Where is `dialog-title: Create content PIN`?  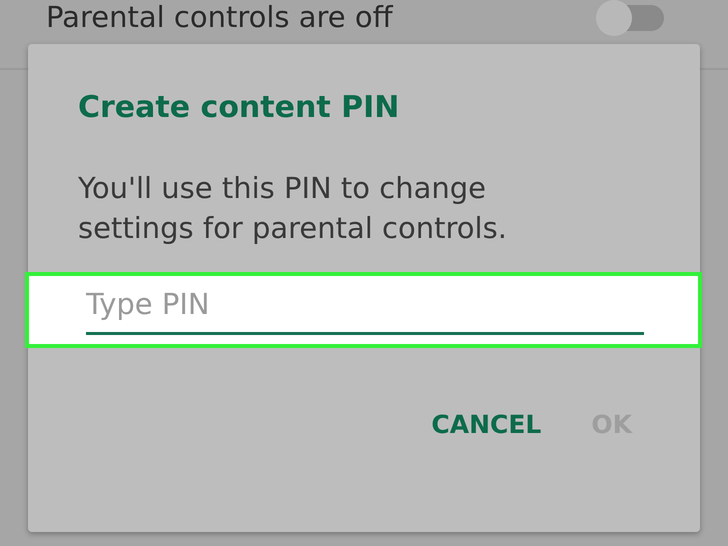 dialog-title: Create content PIN is located at coordinates (238, 108).